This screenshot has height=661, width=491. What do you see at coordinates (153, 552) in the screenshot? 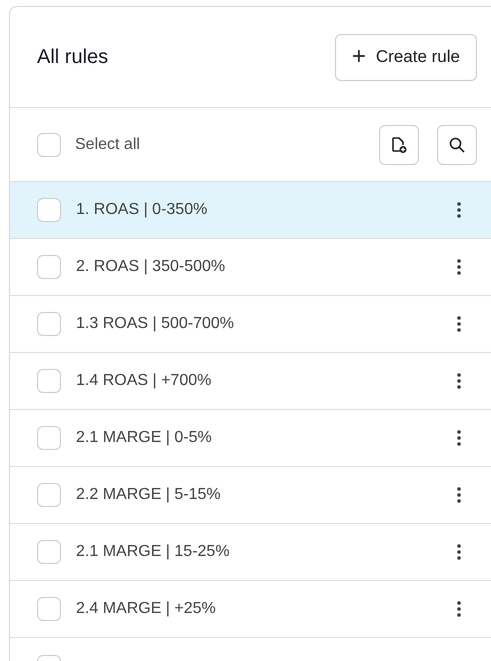
I see `rule-name: 2.1 MARGE | 15-25%` at bounding box center [153, 552].